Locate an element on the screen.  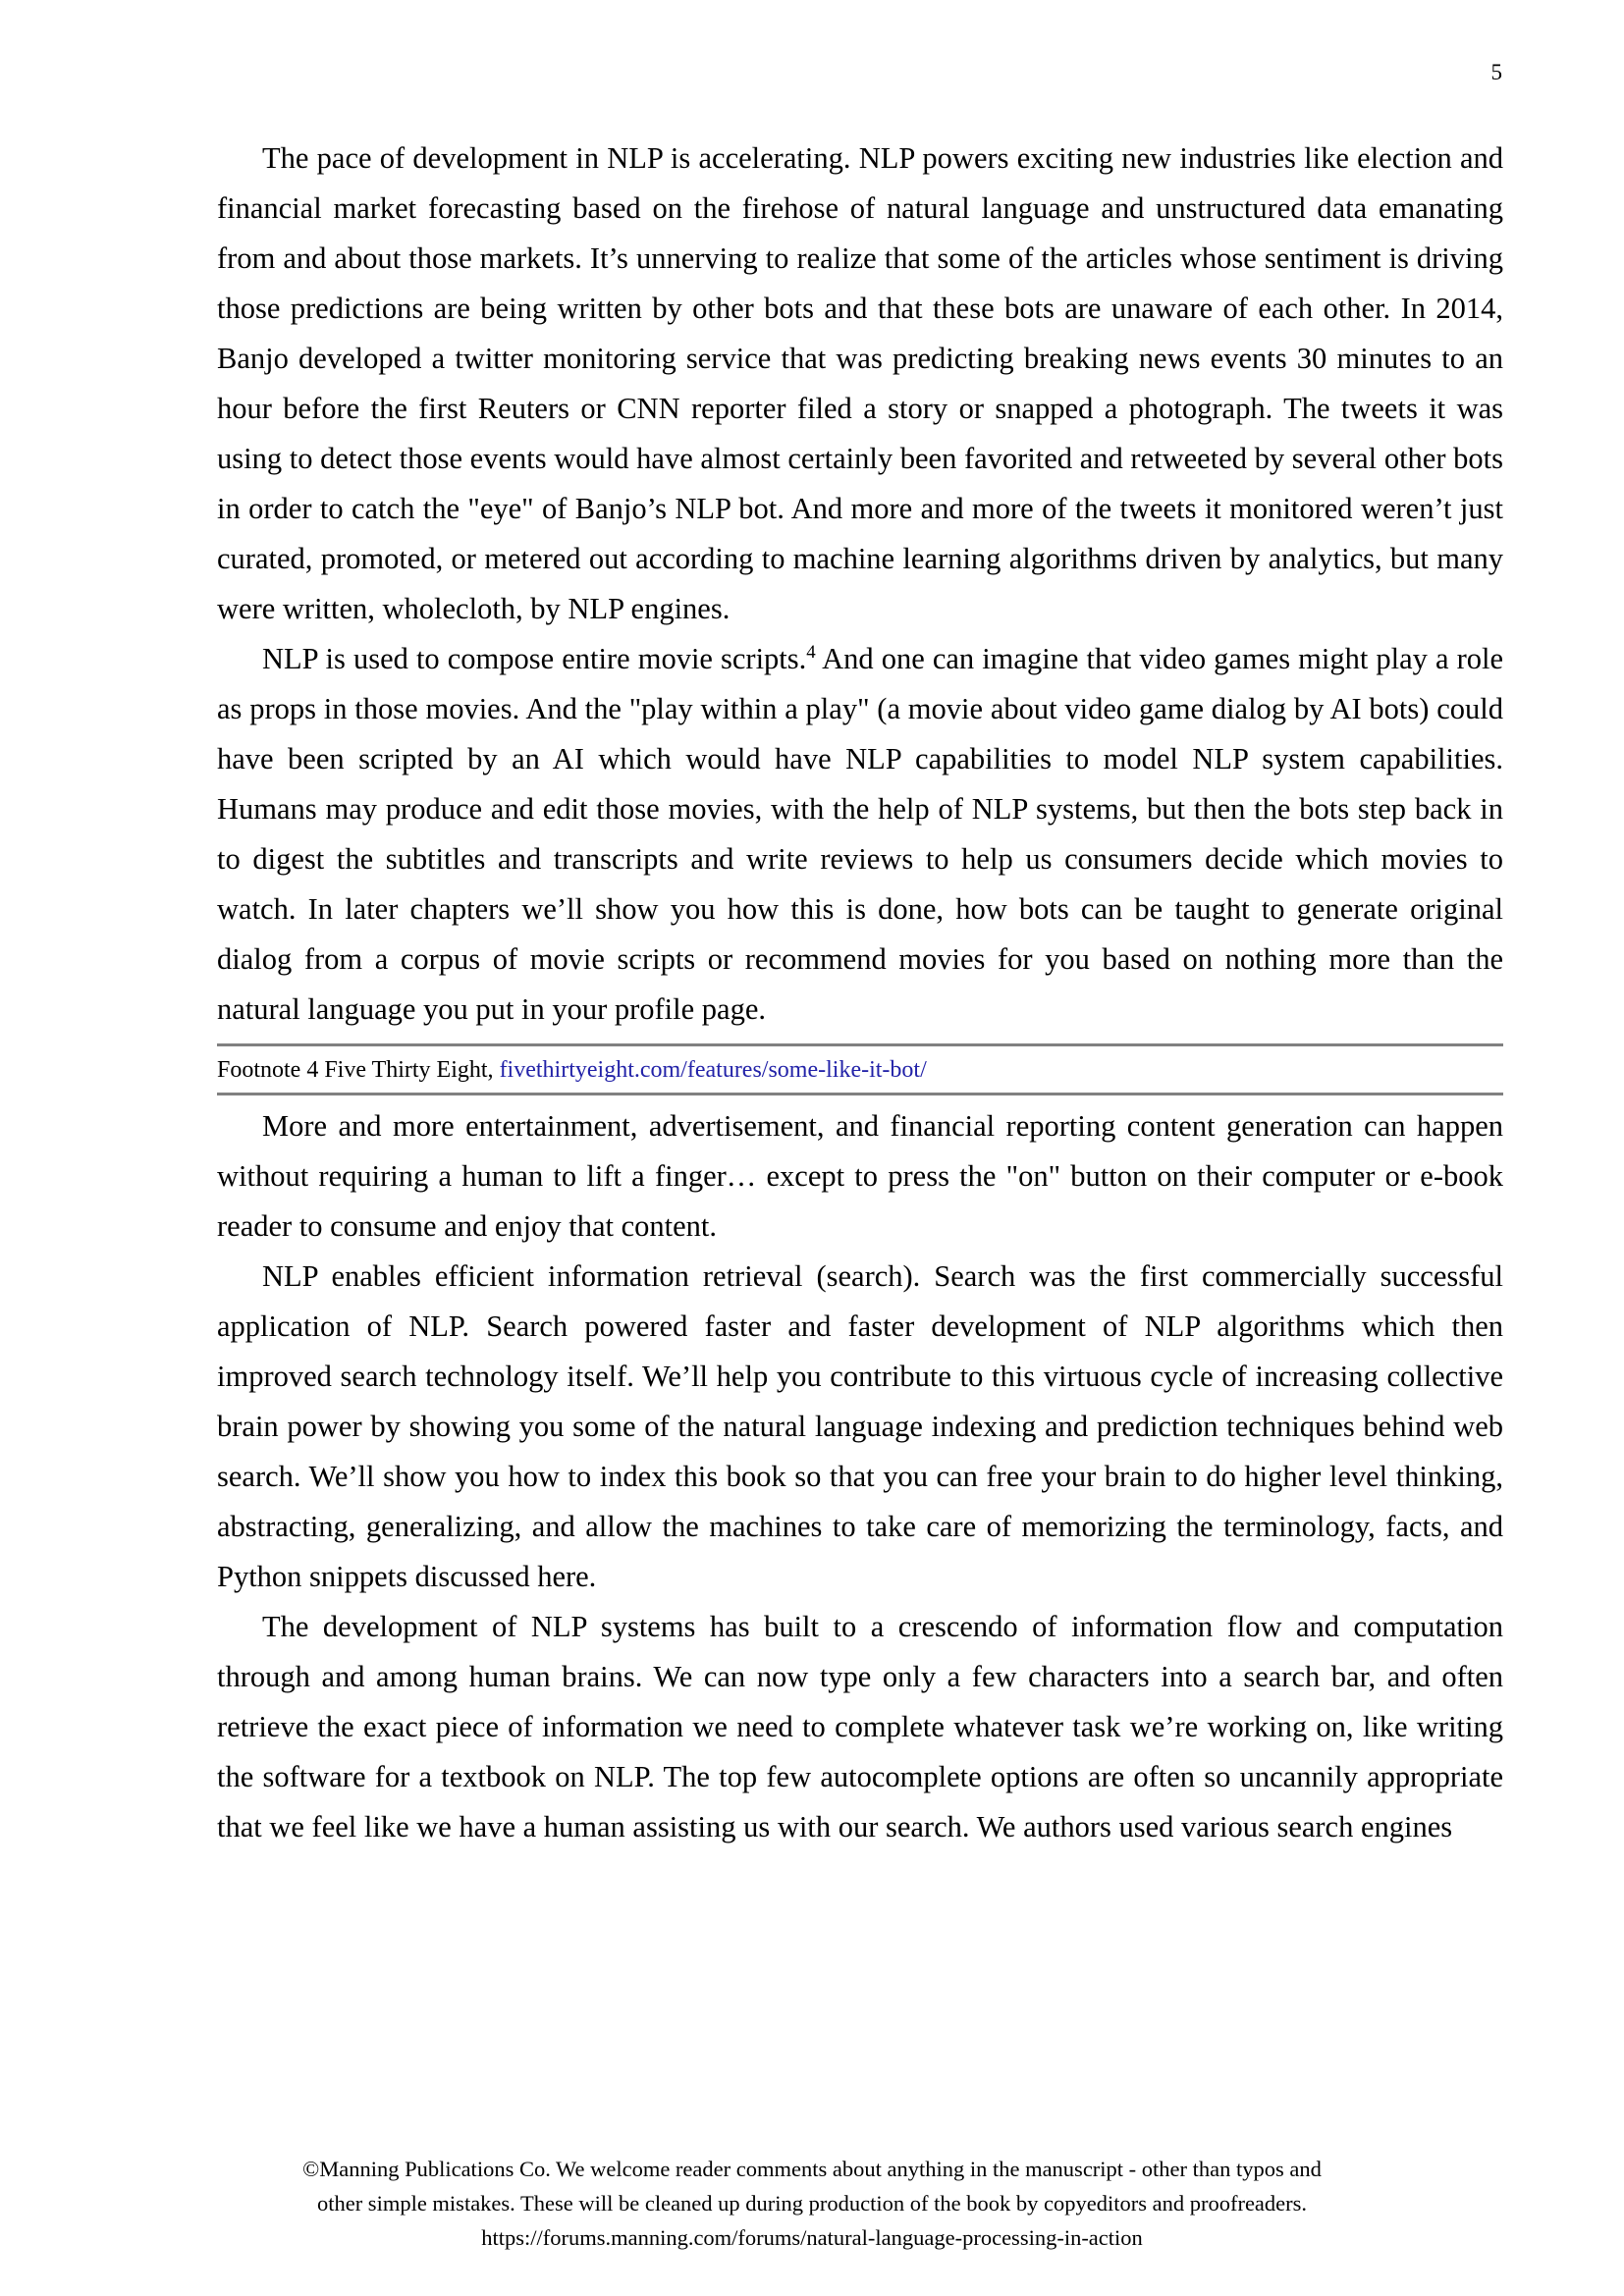
footnote-label: Footnote 4 Five Thirty Eight, is located at coordinates (358, 1070).